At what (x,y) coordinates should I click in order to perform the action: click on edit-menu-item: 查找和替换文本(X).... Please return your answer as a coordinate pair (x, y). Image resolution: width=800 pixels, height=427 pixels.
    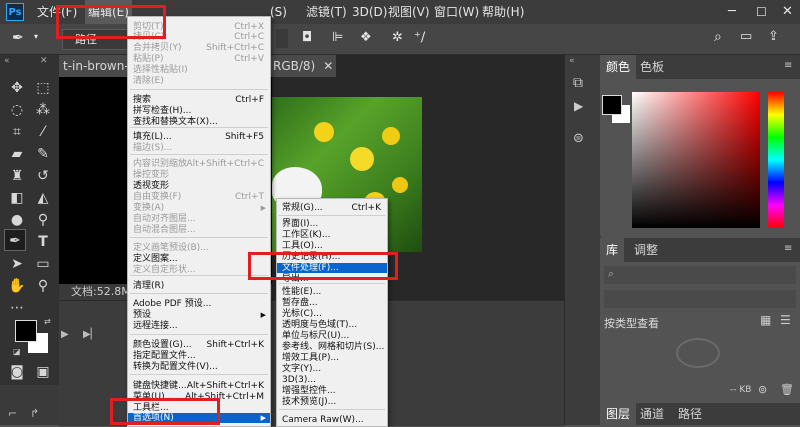
    Looking at the image, I should click on (199, 122).